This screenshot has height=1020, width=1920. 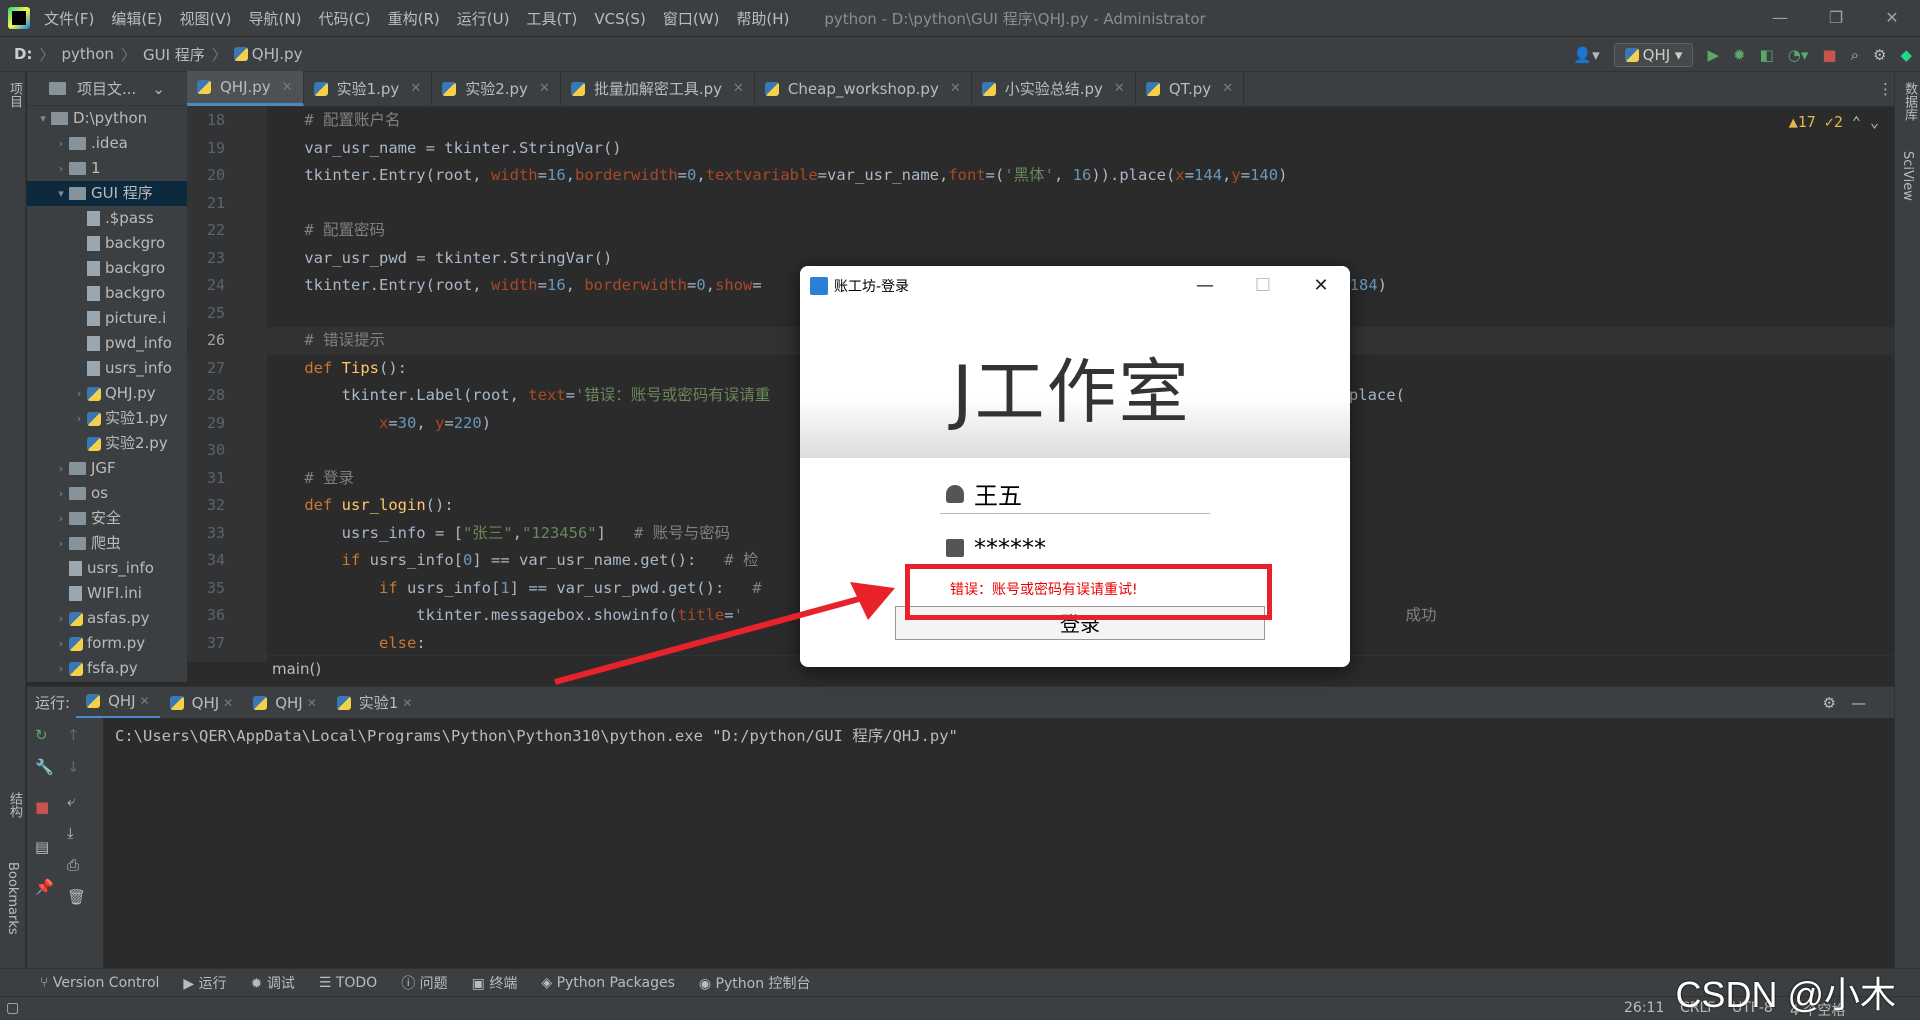 What do you see at coordinates (107, 668) in the screenshot?
I see `tree-item: › fsfa.py` at bounding box center [107, 668].